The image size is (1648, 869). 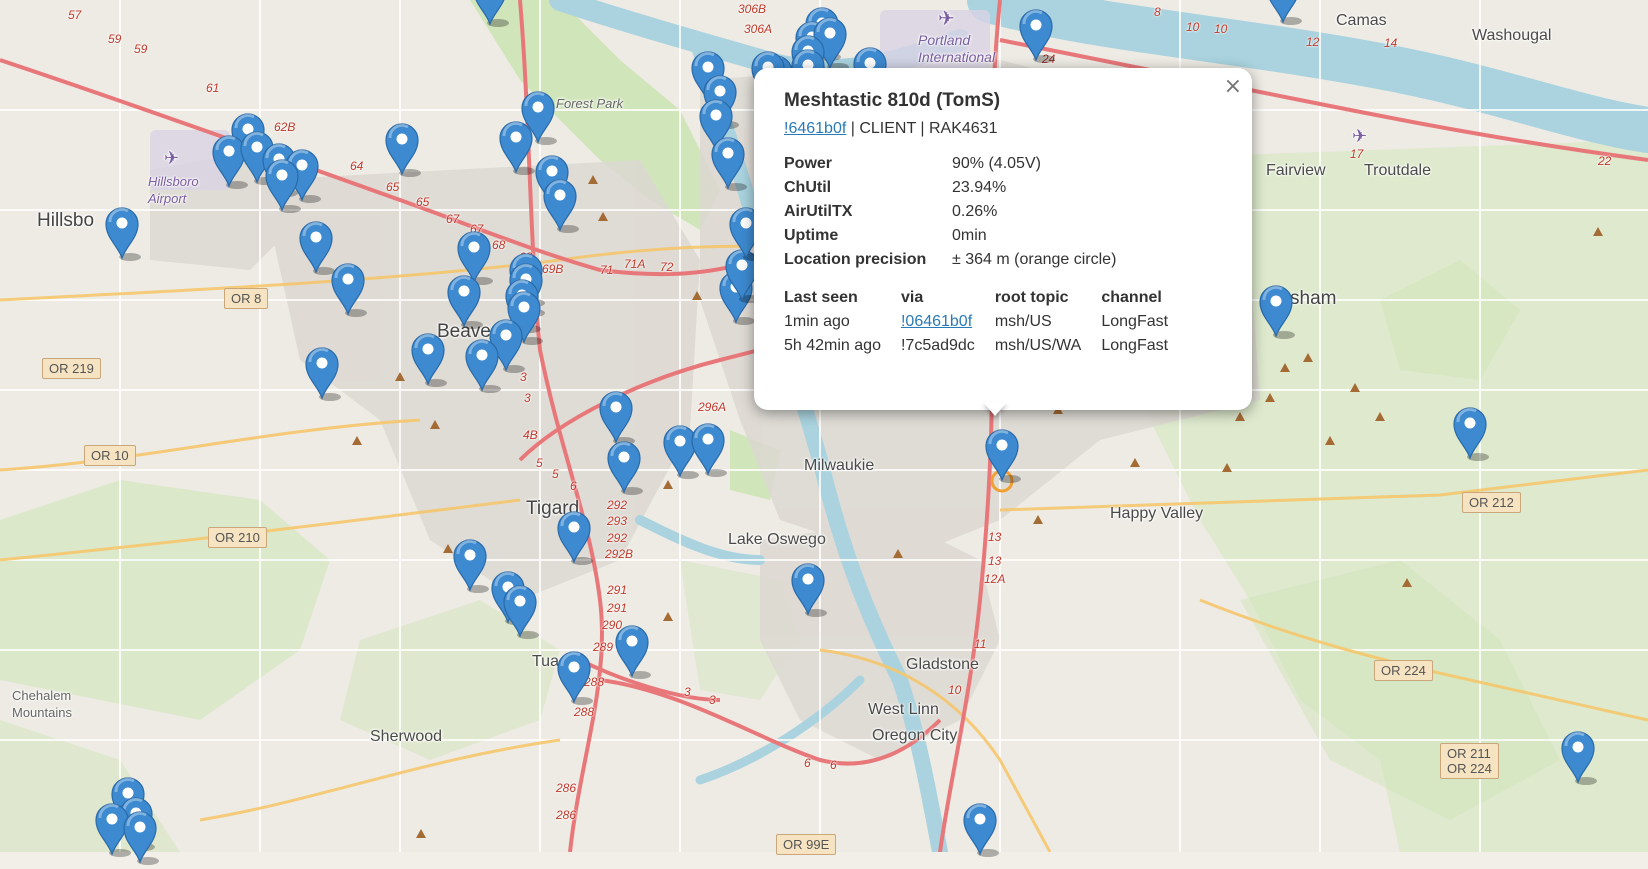 What do you see at coordinates (584, 712) in the screenshot?
I see `route-number: 288` at bounding box center [584, 712].